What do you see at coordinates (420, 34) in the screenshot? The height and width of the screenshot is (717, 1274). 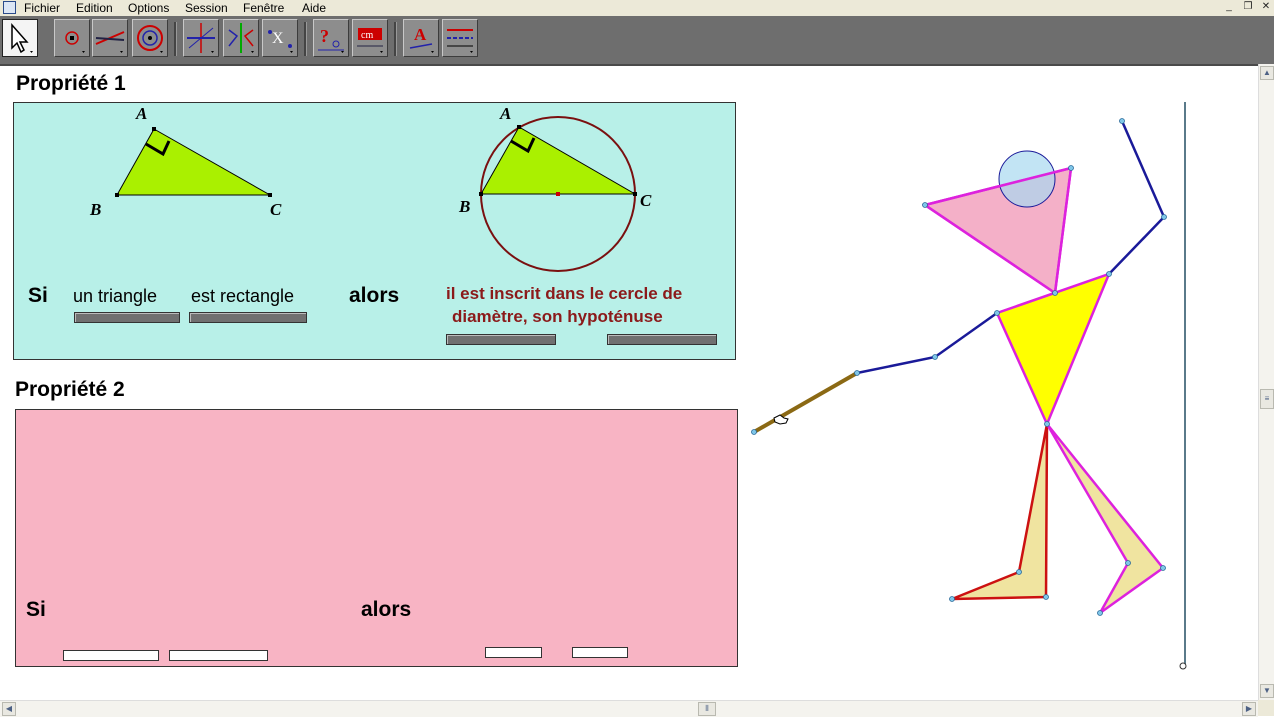 I see `svg-text: A` at bounding box center [420, 34].